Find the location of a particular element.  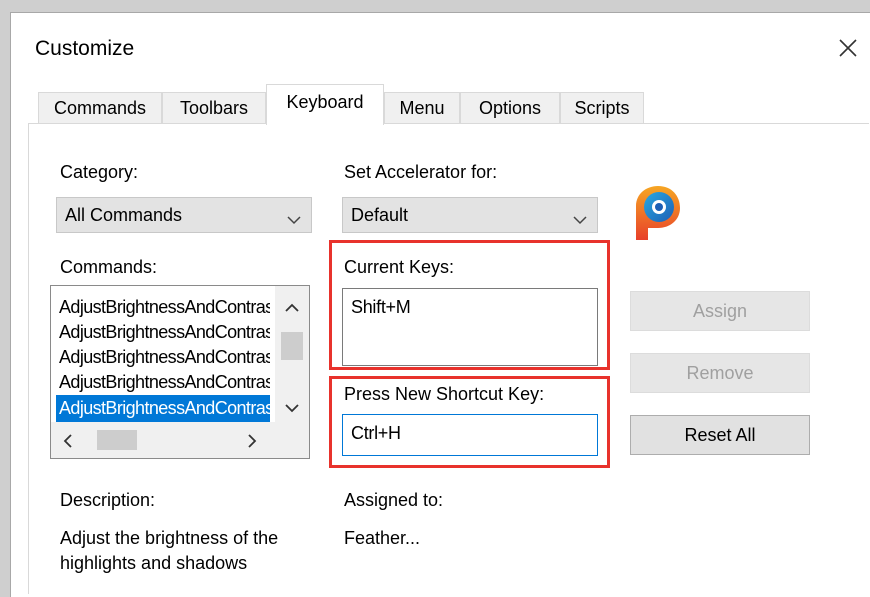

vertical-scrollbar is located at coordinates (292, 354).